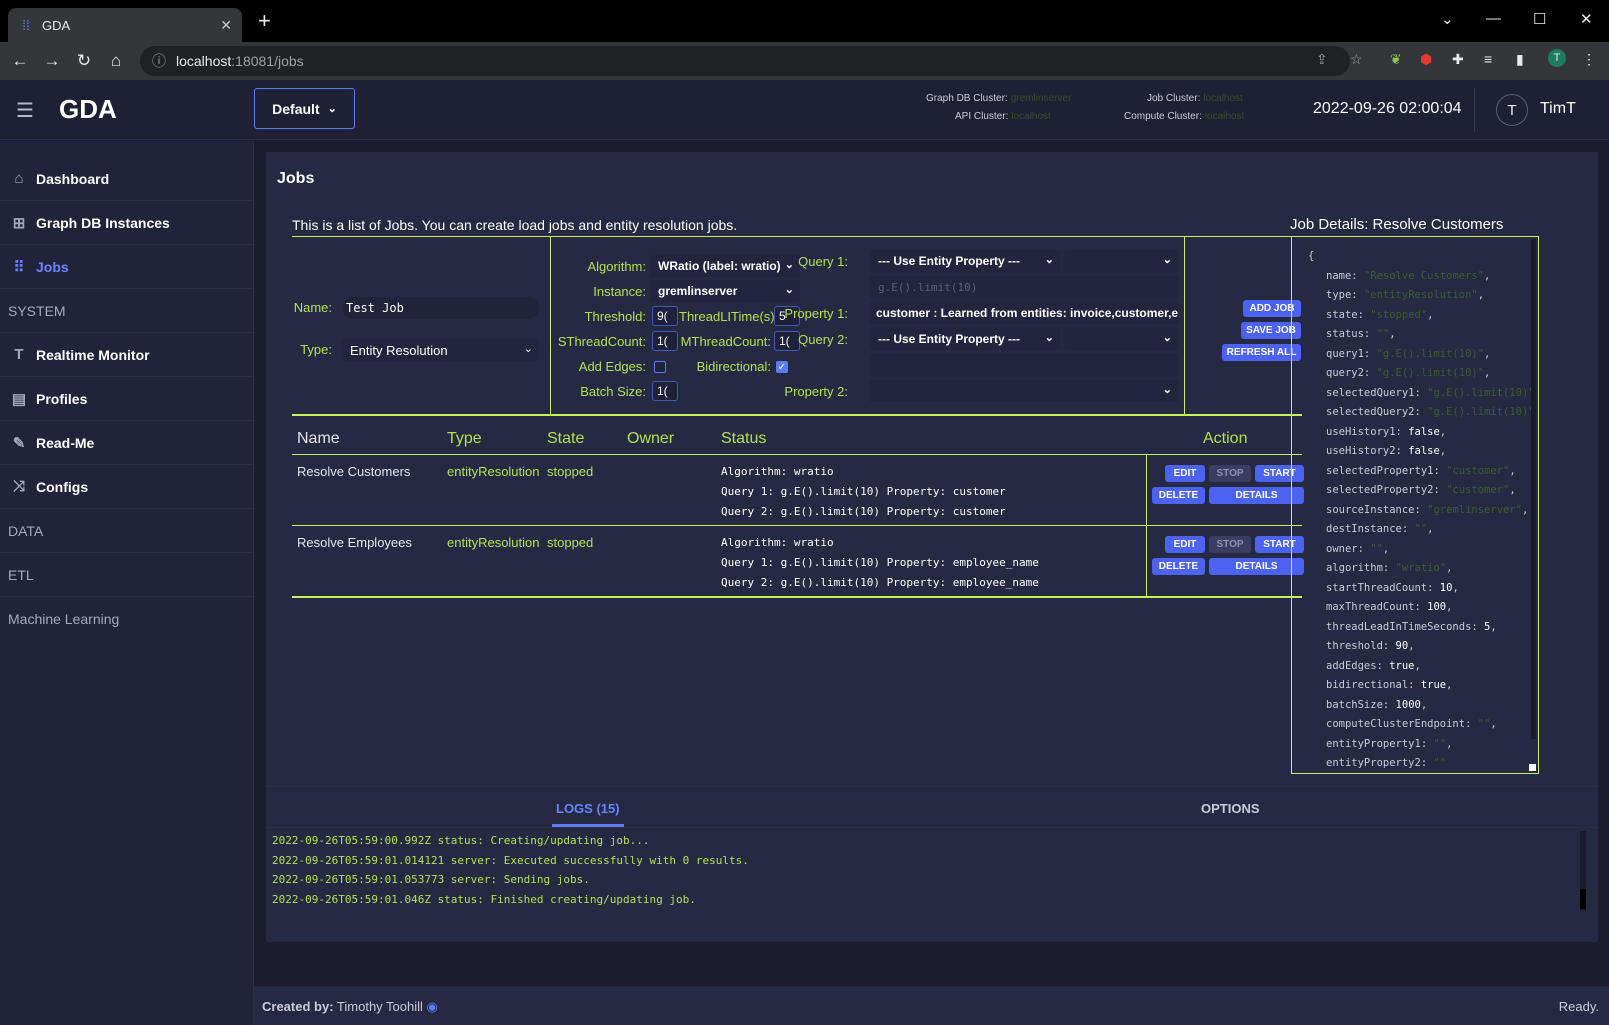 Image resolution: width=1609 pixels, height=1025 pixels. Describe the element at coordinates (440, 350) in the screenshot. I see `type-select: Entity Resolution ⌄` at that location.